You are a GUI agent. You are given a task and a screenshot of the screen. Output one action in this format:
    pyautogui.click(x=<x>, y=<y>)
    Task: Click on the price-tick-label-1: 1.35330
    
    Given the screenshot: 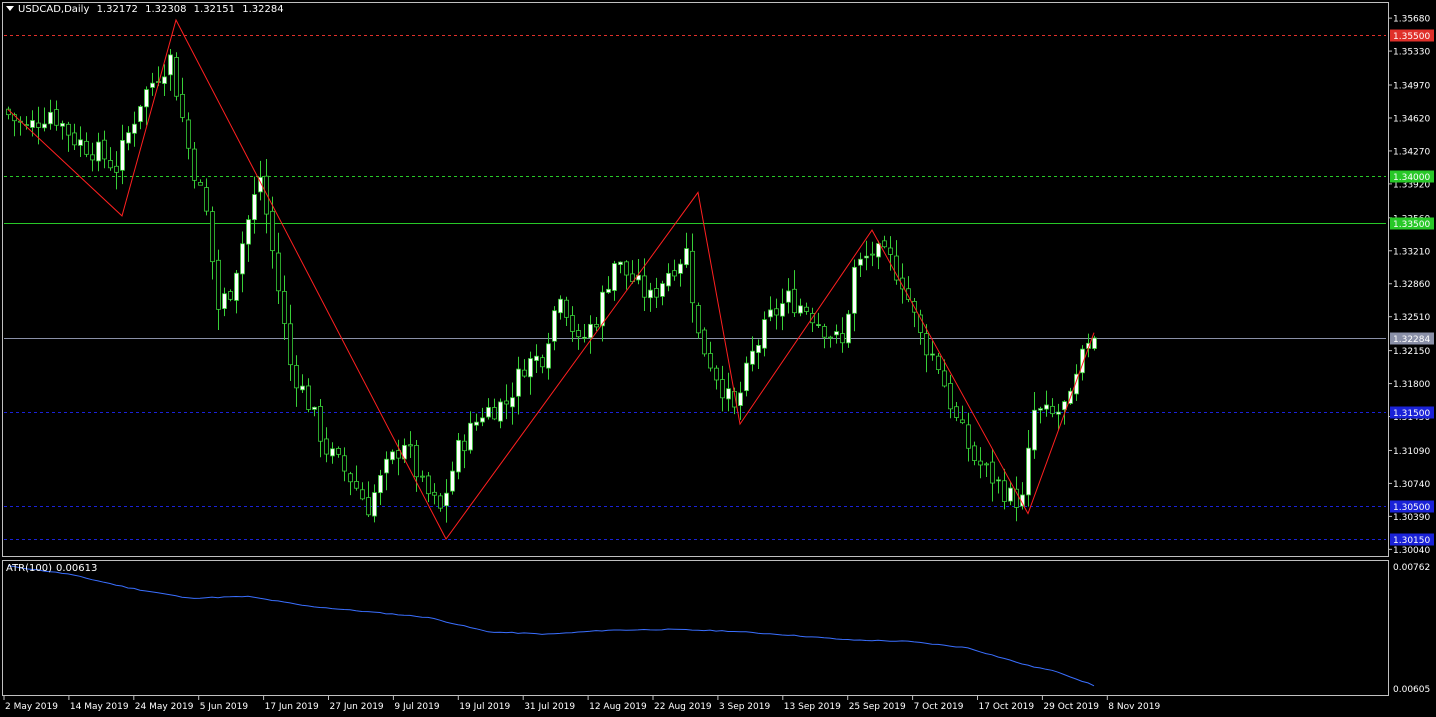 What is the action you would take?
    pyautogui.click(x=1411, y=53)
    